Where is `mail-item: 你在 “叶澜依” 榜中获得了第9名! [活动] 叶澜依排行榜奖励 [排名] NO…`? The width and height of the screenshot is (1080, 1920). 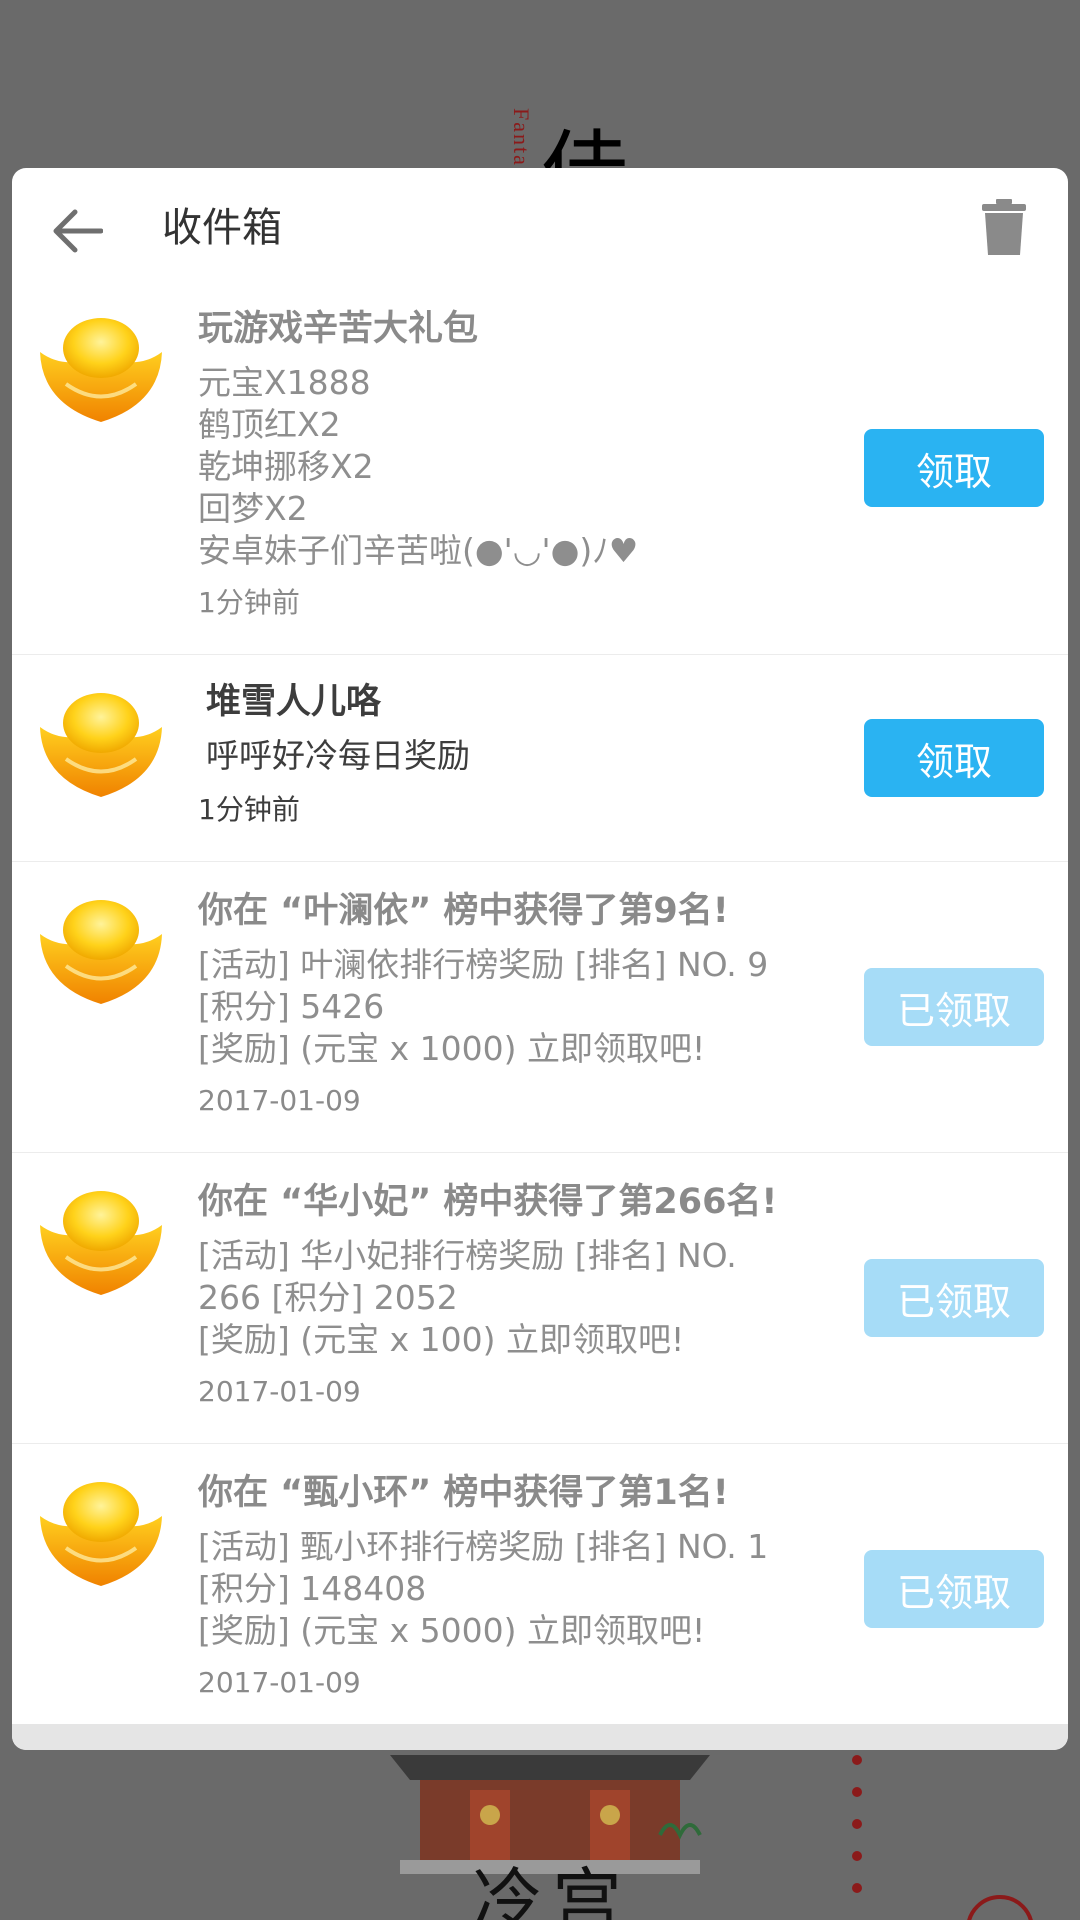 mail-item: 你在 “叶澜依” 榜中获得了第9名! [活动] 叶澜依排行榜奖励 [排名] NO… is located at coordinates (540, 1007).